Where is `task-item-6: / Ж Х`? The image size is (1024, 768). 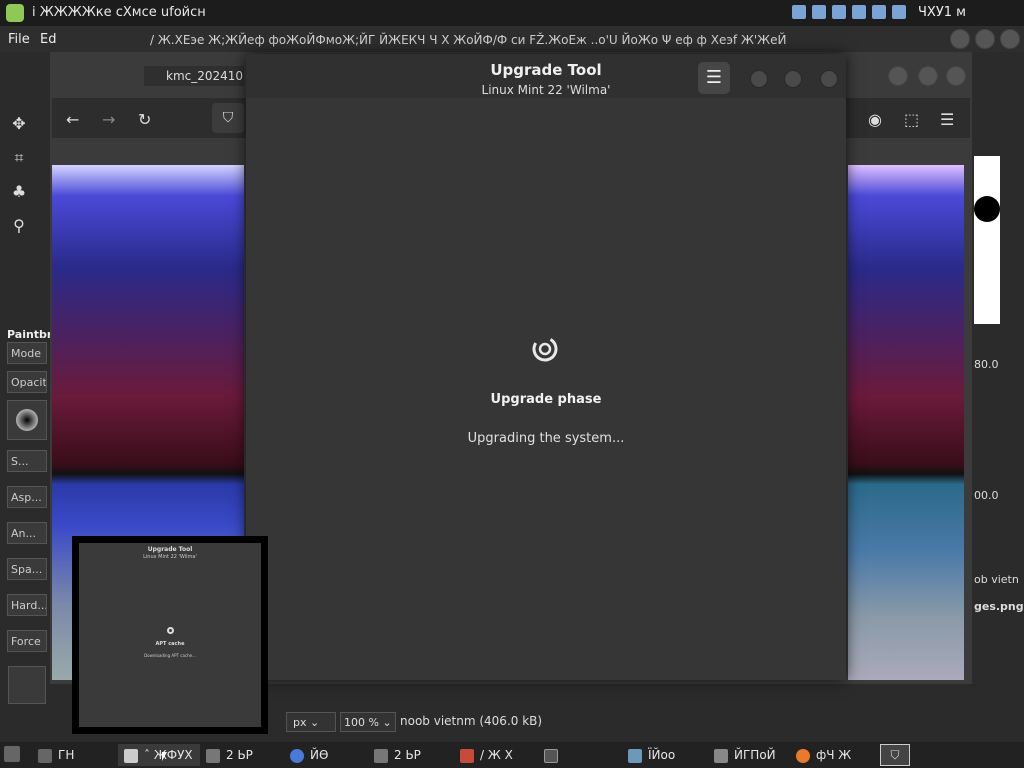 task-item-6: / Ж Х is located at coordinates (486, 755).